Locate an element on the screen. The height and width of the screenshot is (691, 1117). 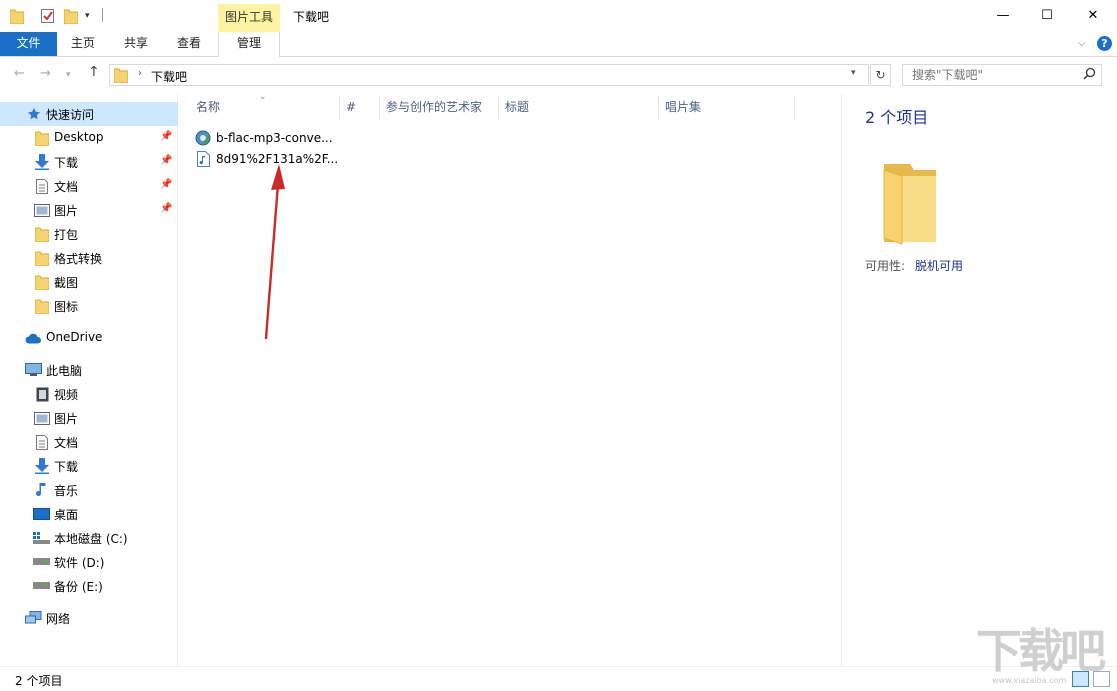
availability-label: 可用性: is located at coordinates (885, 266).